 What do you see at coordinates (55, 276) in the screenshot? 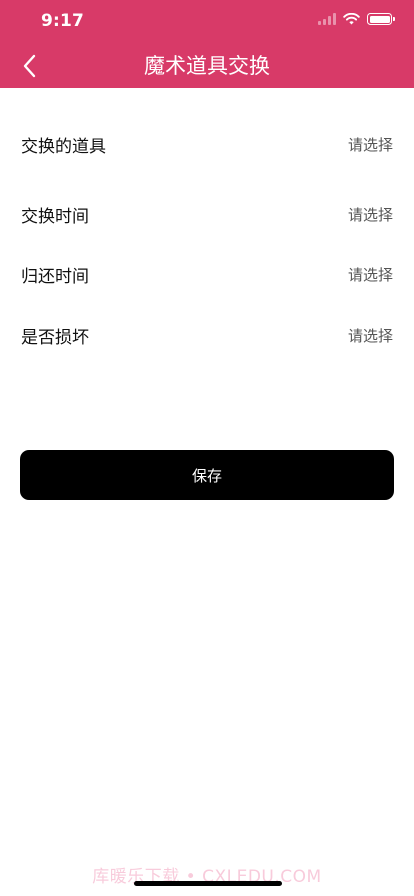
I see `row-label: 归还时间` at bounding box center [55, 276].